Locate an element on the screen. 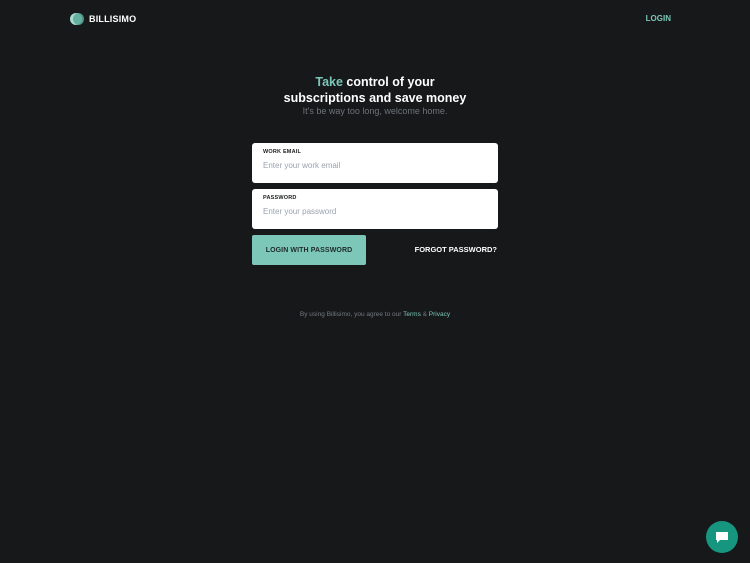  page-subtitle: It's be way too long, welcome home. is located at coordinates (375, 111).